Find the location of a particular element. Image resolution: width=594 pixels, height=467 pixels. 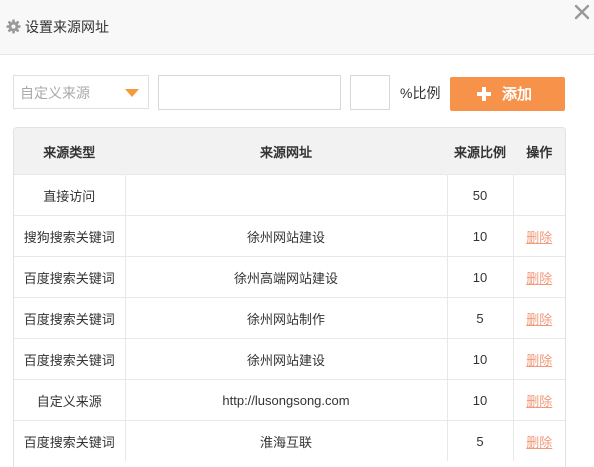

cell-source-url: 徐州网站制作 is located at coordinates (286, 318).